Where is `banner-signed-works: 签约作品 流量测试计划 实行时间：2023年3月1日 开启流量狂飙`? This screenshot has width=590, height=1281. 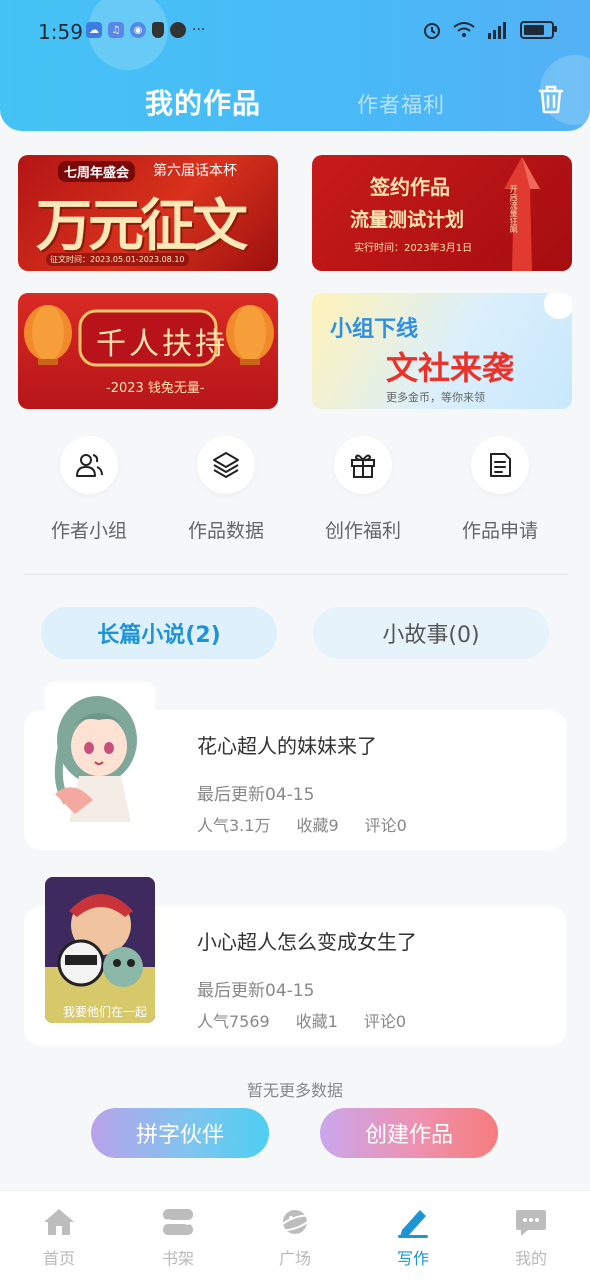
banner-signed-works: 签约作品 流量测试计划 实行时间：2023年3月1日 开启流量狂飙 is located at coordinates (442, 213).